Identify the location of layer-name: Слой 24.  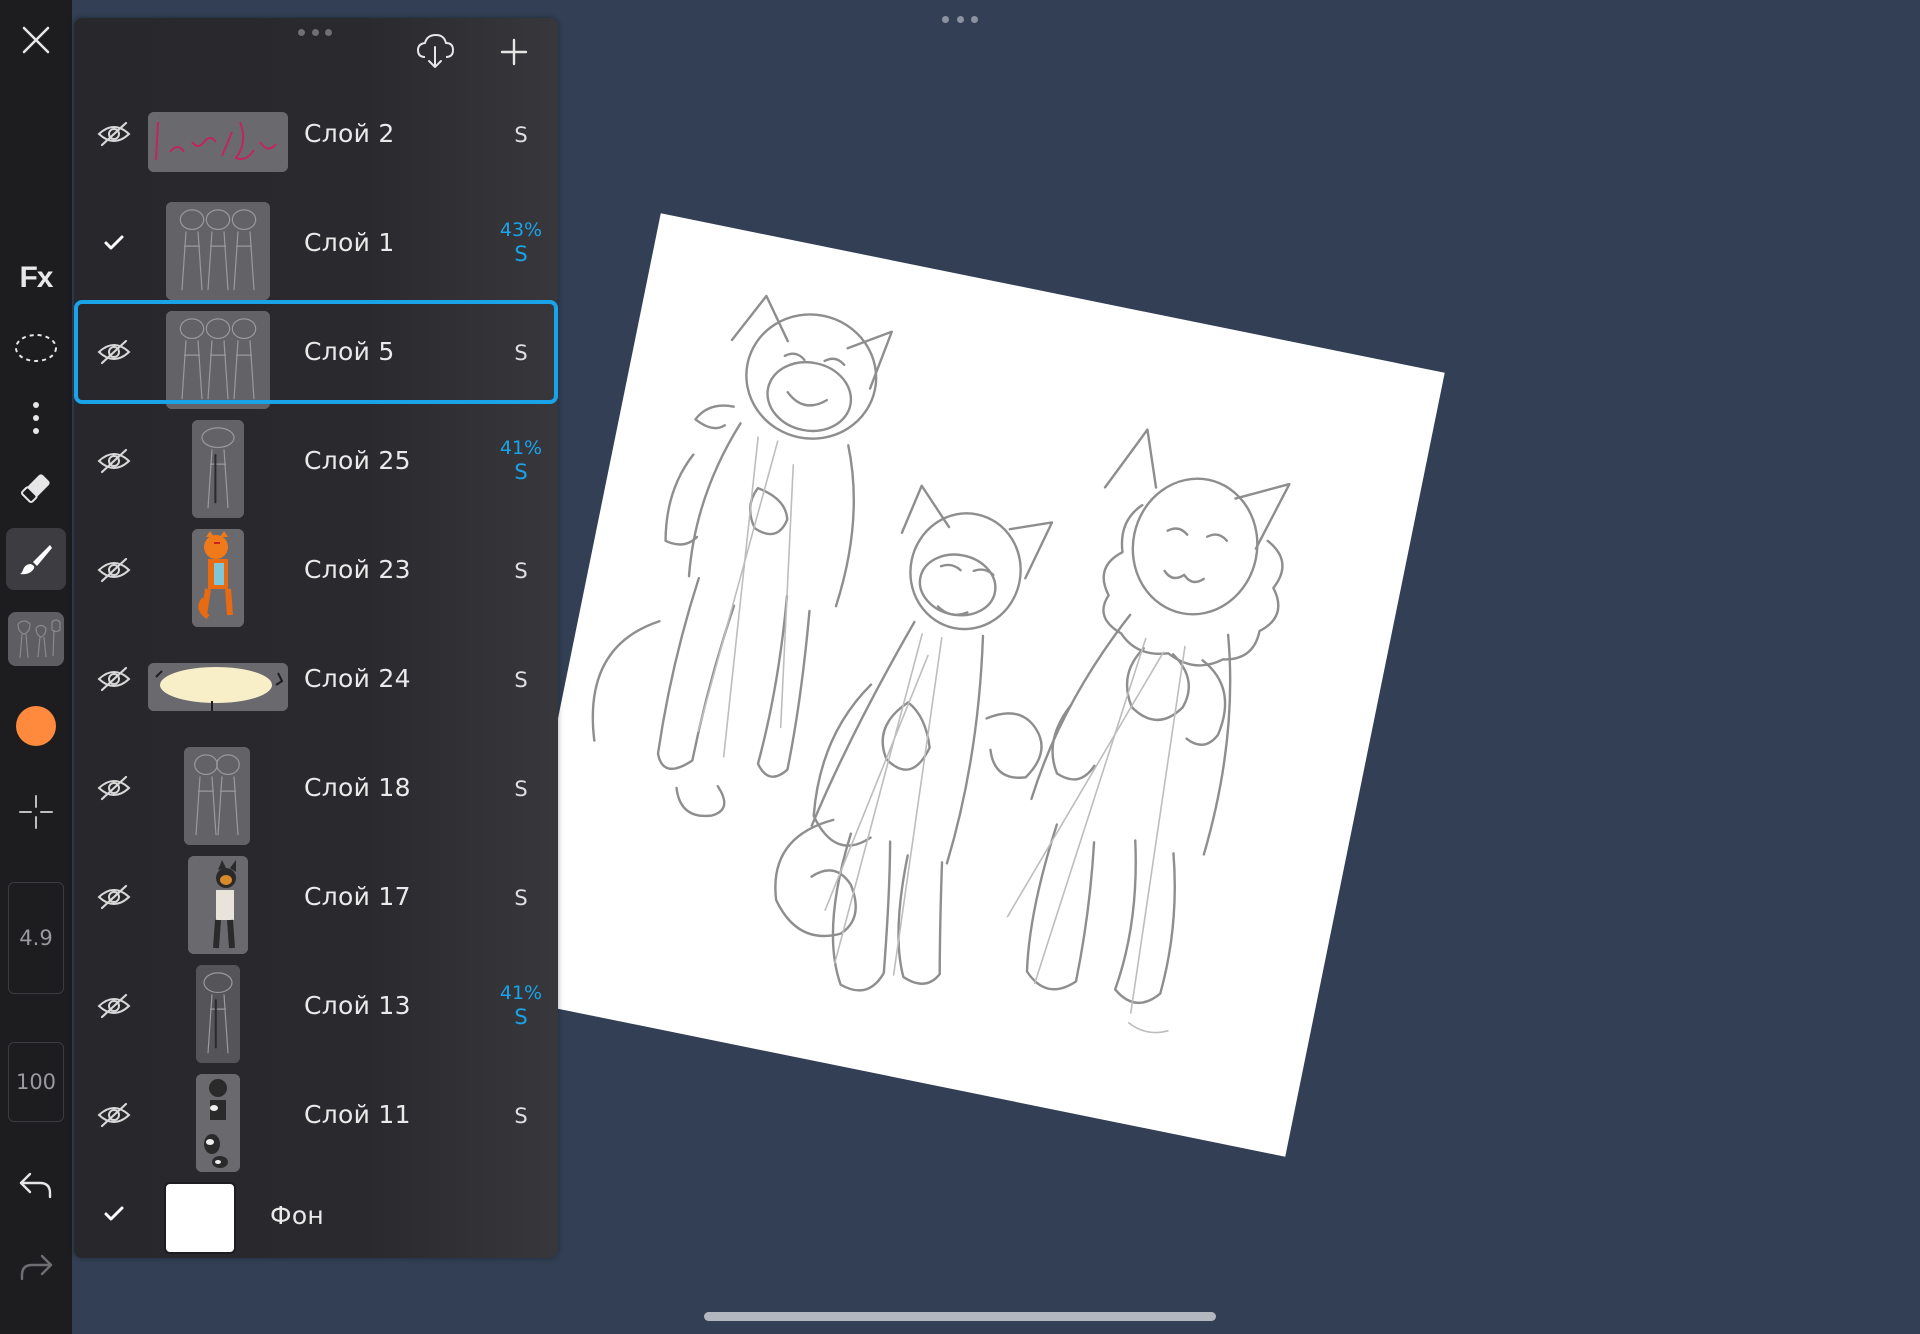
(357, 678).